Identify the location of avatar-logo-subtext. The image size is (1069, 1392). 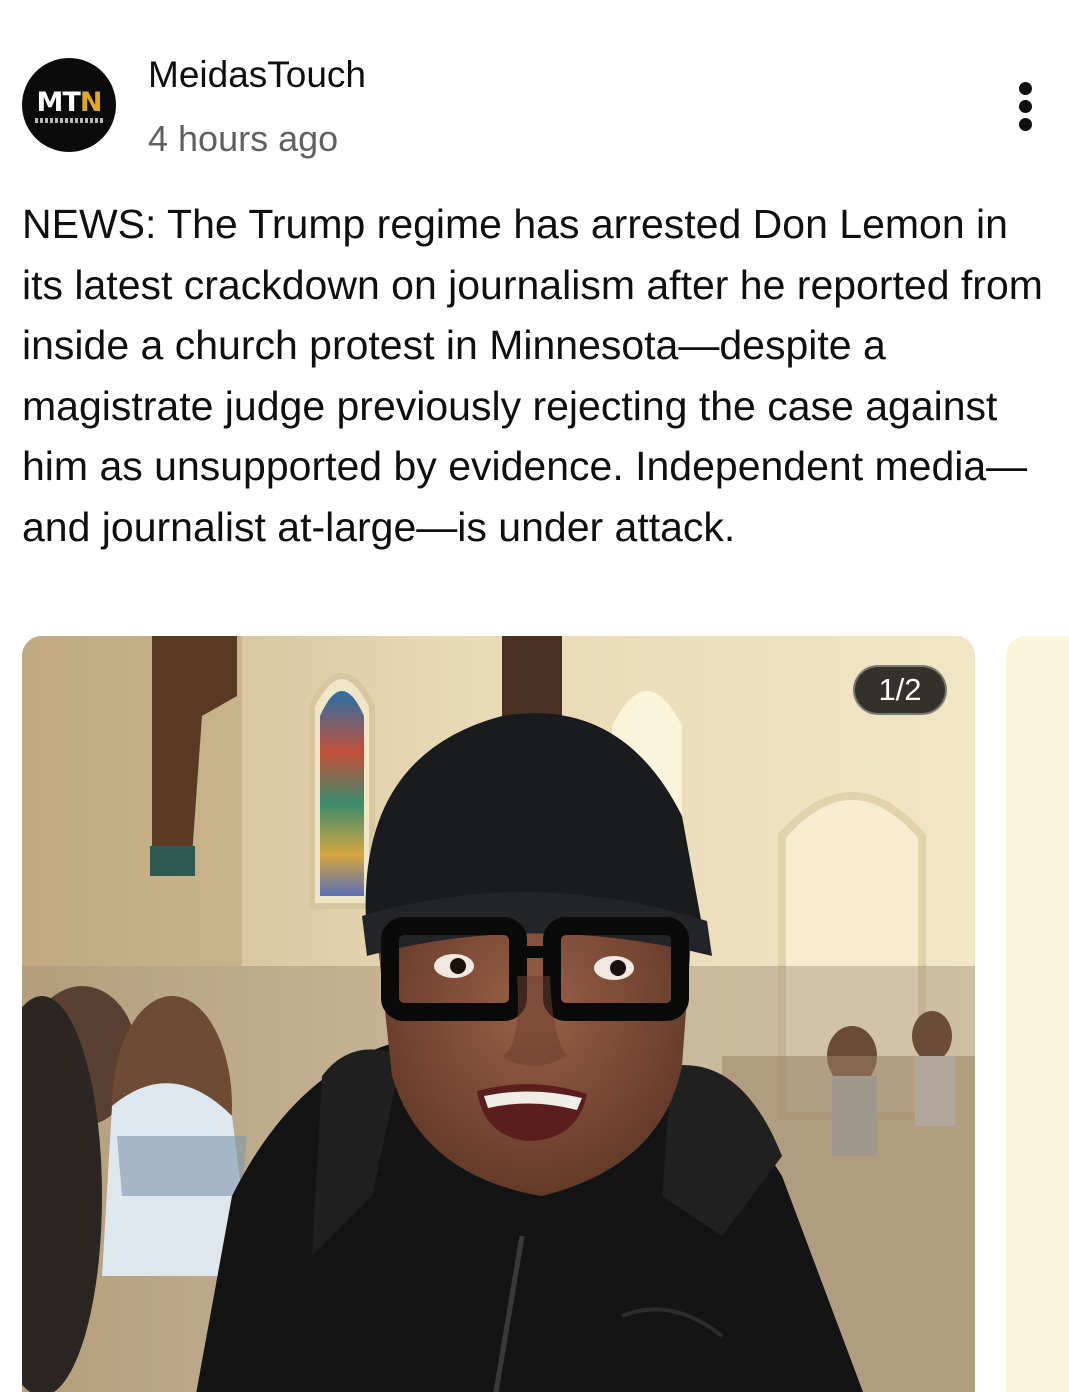
(69, 120).